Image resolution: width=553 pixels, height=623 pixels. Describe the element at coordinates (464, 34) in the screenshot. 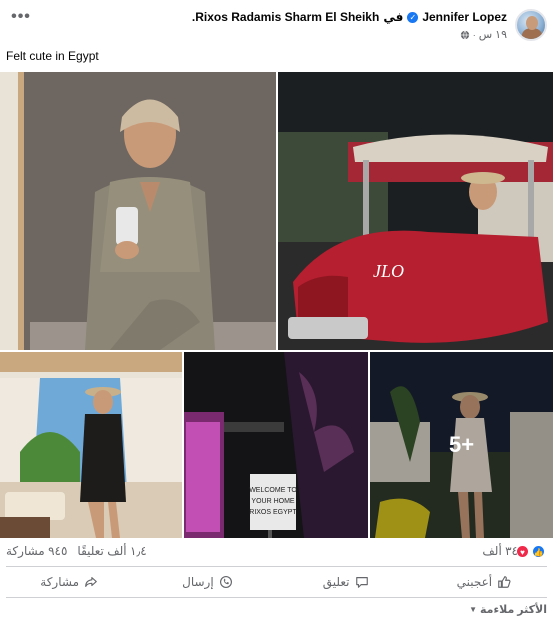

I see `globe-icon` at that location.